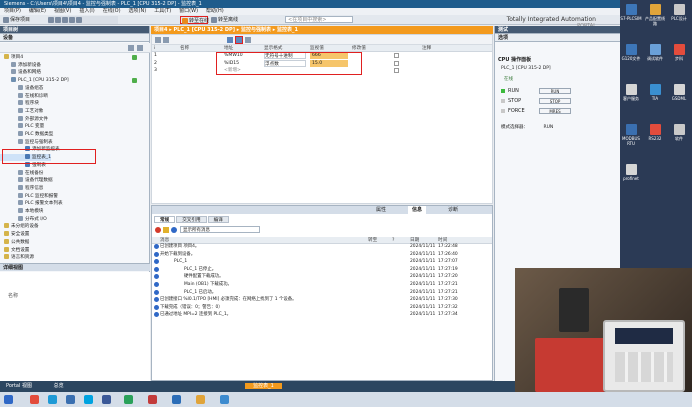 The width and height of the screenshot is (692, 407). I want to click on details-view-title: 详细视图, so click(75, 267).